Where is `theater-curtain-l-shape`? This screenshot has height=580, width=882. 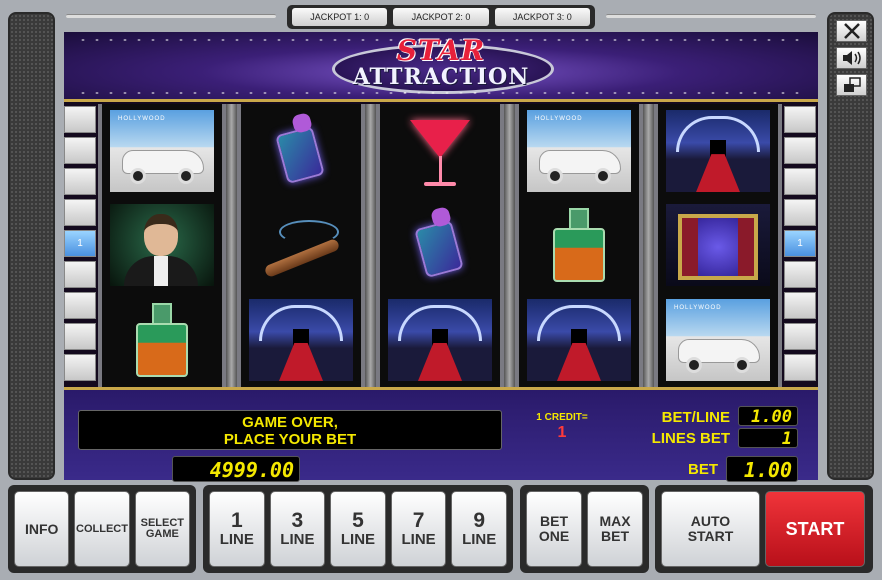 theater-curtain-l-shape is located at coordinates (690, 247).